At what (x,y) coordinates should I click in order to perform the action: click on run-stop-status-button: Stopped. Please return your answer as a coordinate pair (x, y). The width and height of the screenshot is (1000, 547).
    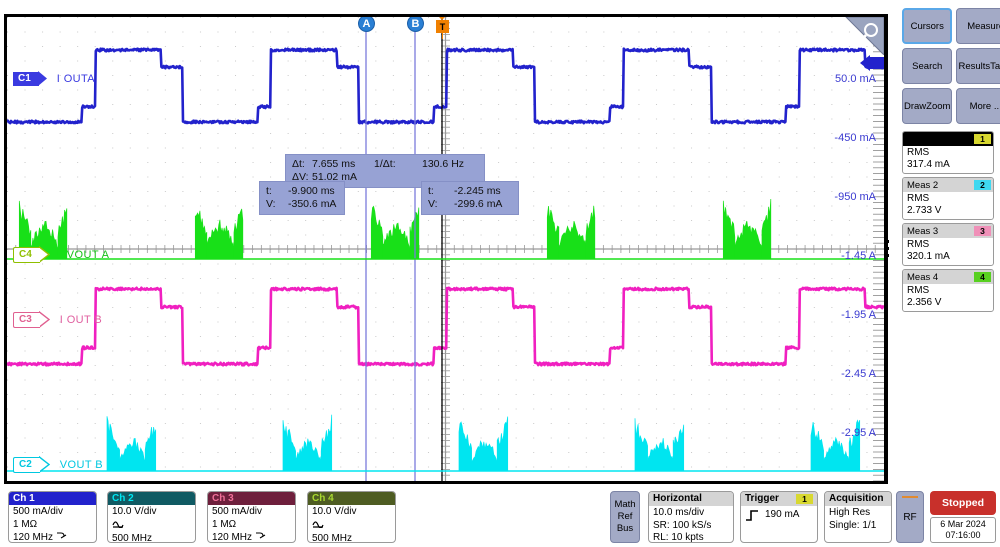
    Looking at the image, I should click on (963, 503).